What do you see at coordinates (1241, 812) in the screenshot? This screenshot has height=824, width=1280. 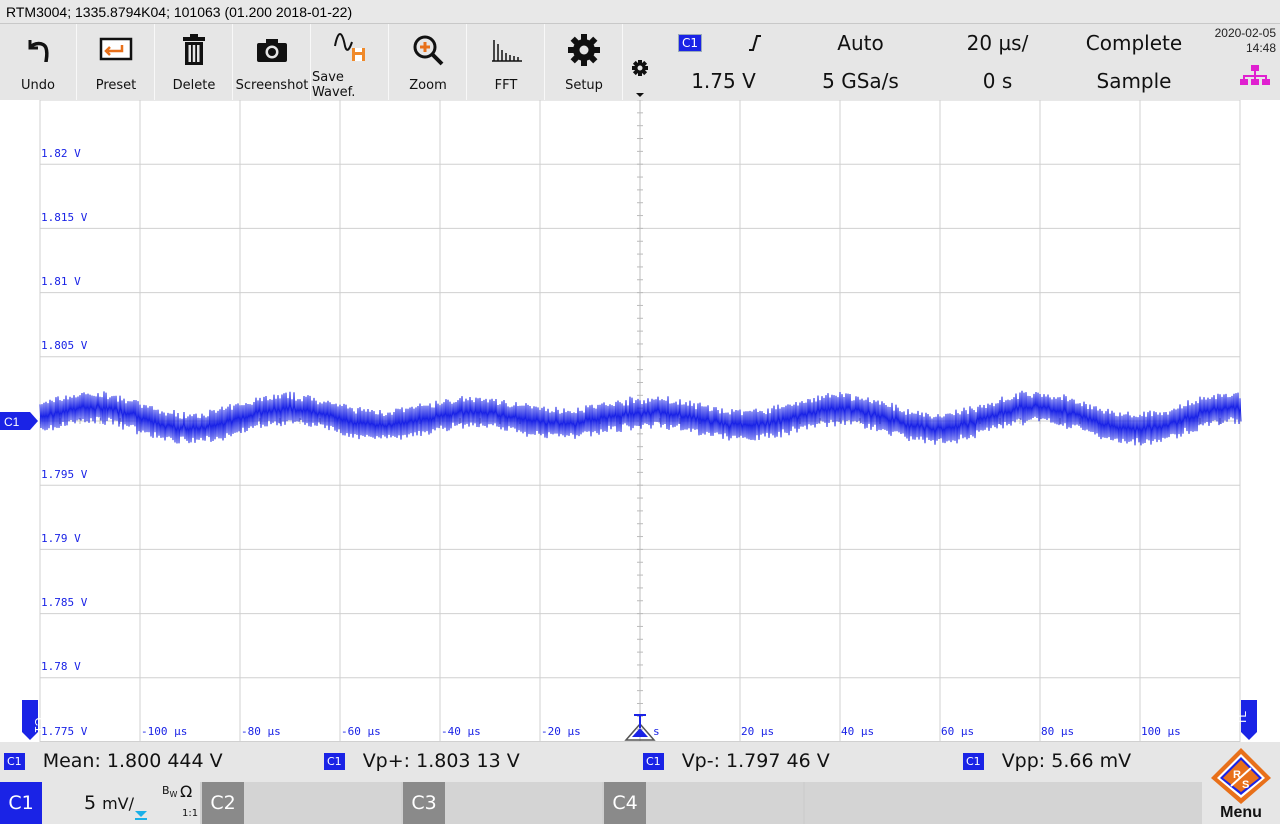 I see `menu-label: Menu` at bounding box center [1241, 812].